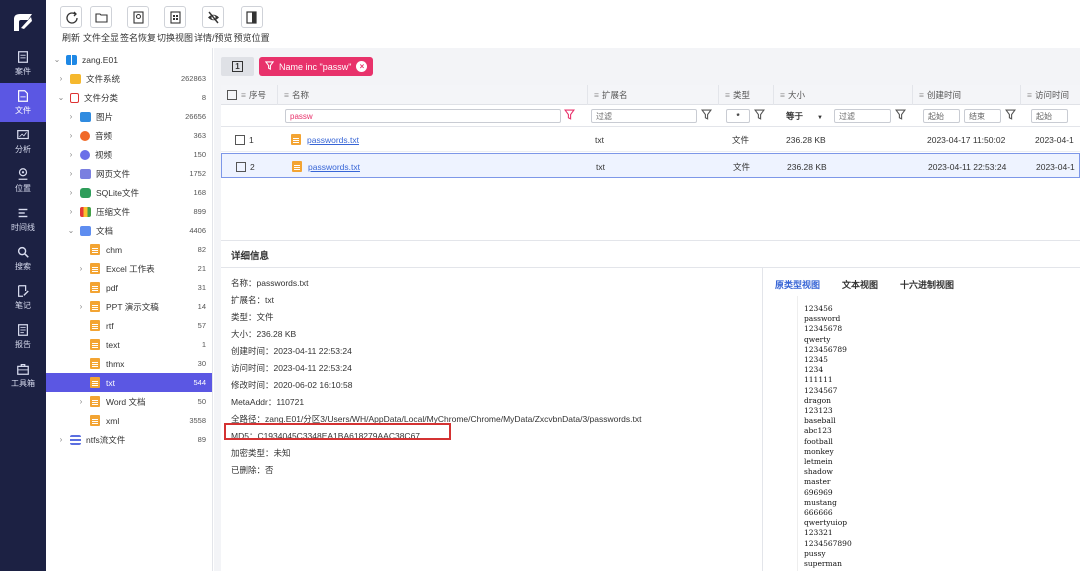 The width and height of the screenshot is (1080, 571). I want to click on size-filter-input: 过滤, so click(862, 116).